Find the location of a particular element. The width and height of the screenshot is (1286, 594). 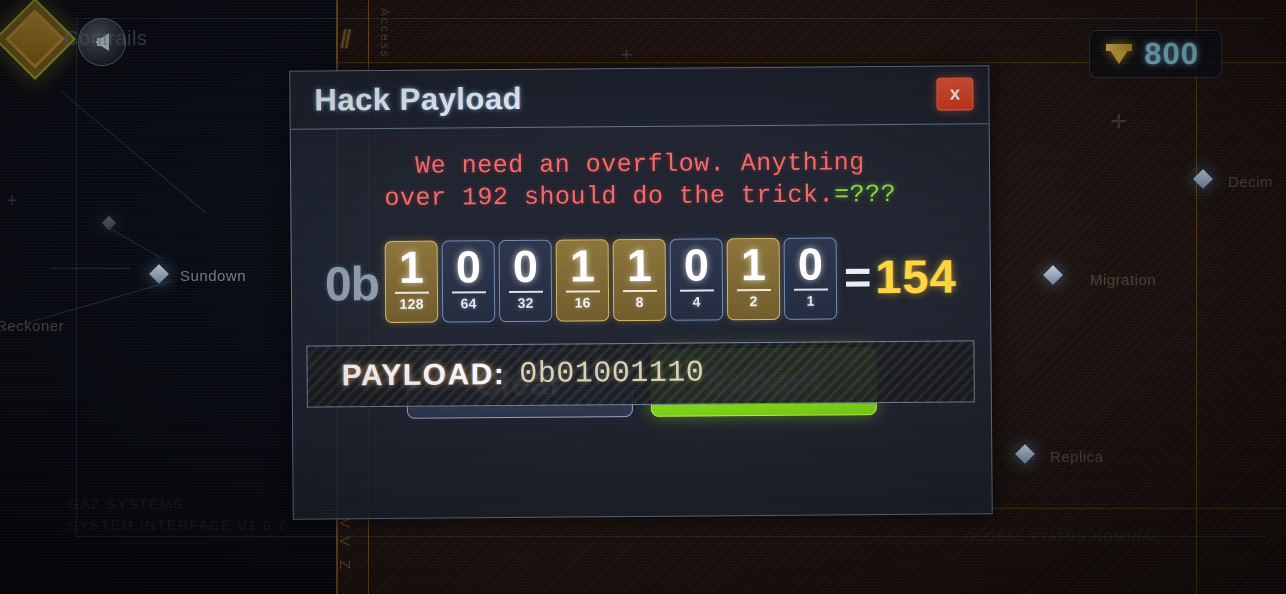

hud-frame-line-left is located at coordinates (76, 278).